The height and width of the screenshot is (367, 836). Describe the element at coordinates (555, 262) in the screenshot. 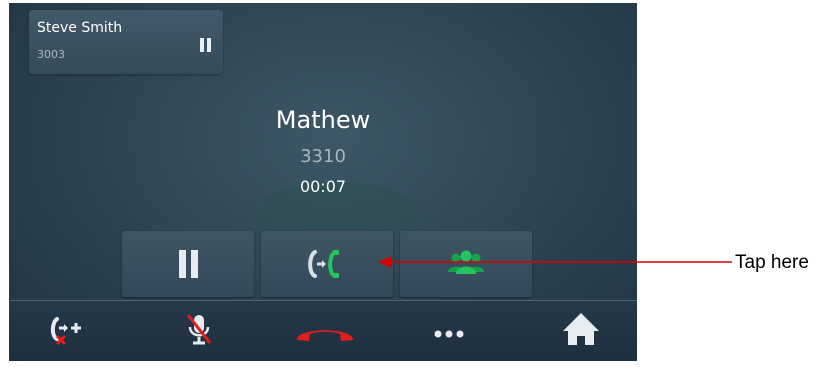

I see `annotation-arrow` at that location.